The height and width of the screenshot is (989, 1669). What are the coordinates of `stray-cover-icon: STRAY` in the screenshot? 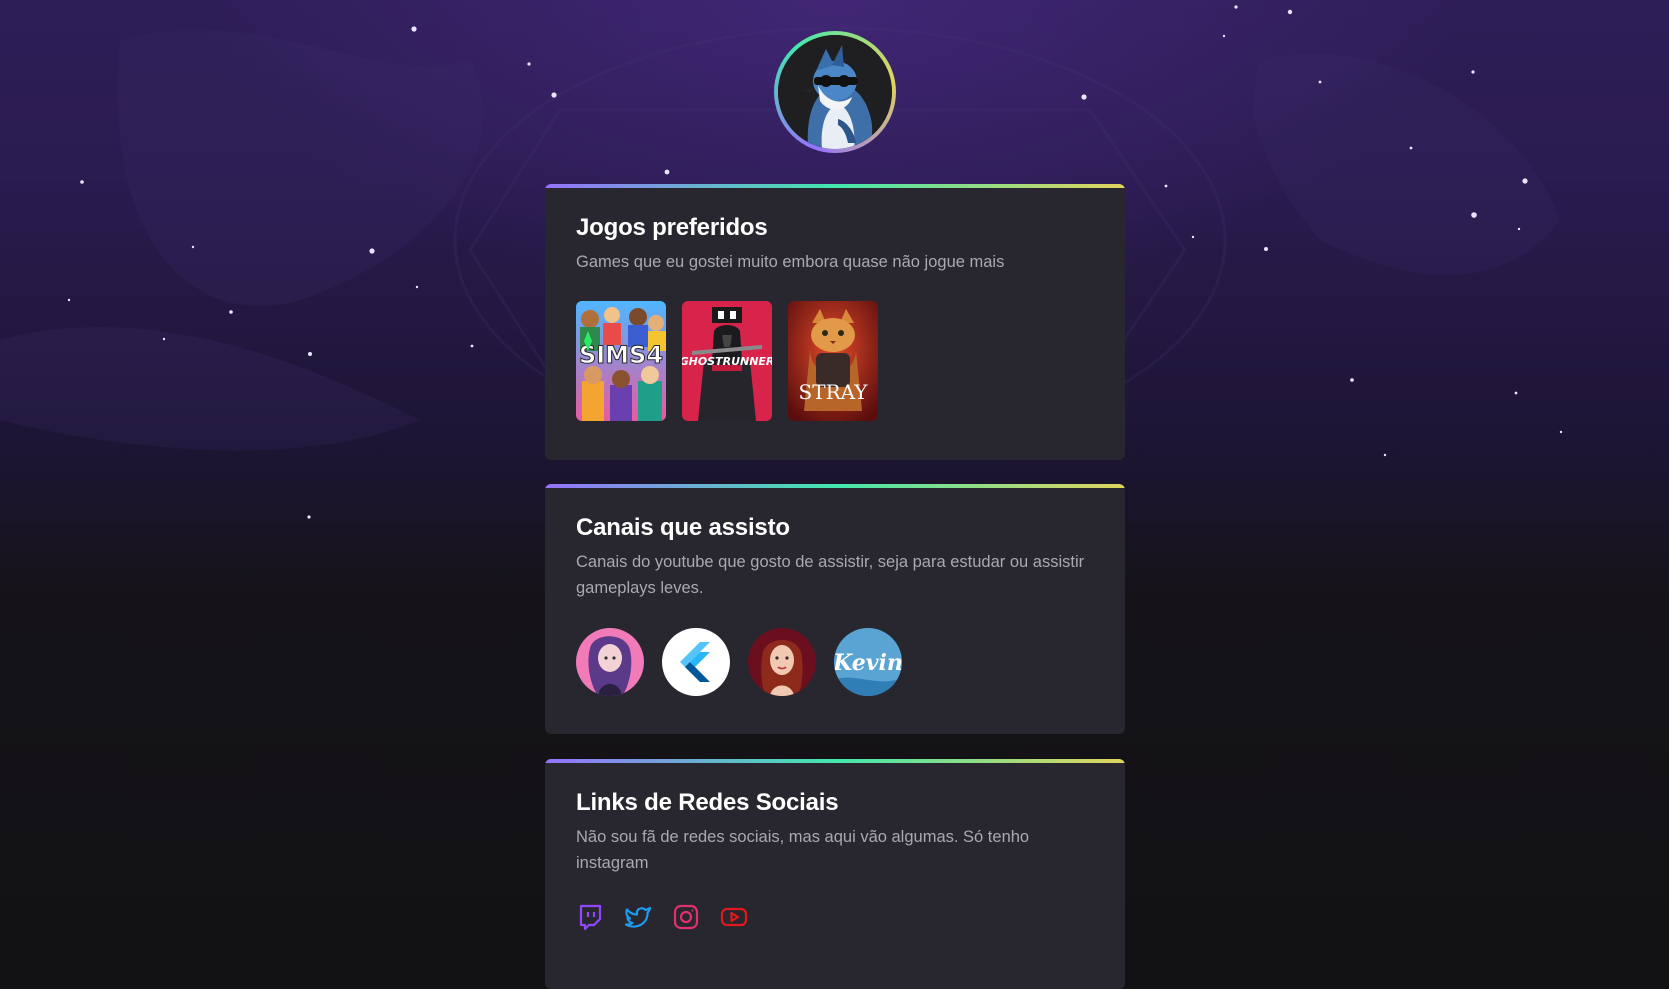 It's located at (833, 361).